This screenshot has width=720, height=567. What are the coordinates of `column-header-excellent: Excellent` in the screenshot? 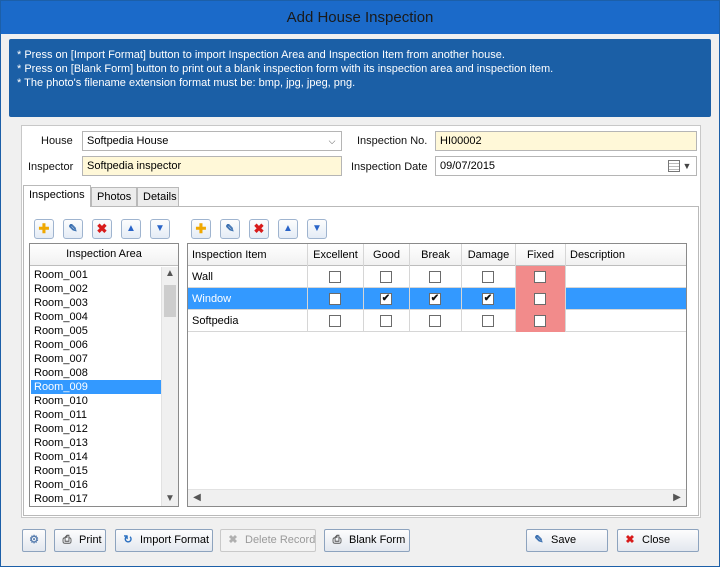 It's located at (336, 255).